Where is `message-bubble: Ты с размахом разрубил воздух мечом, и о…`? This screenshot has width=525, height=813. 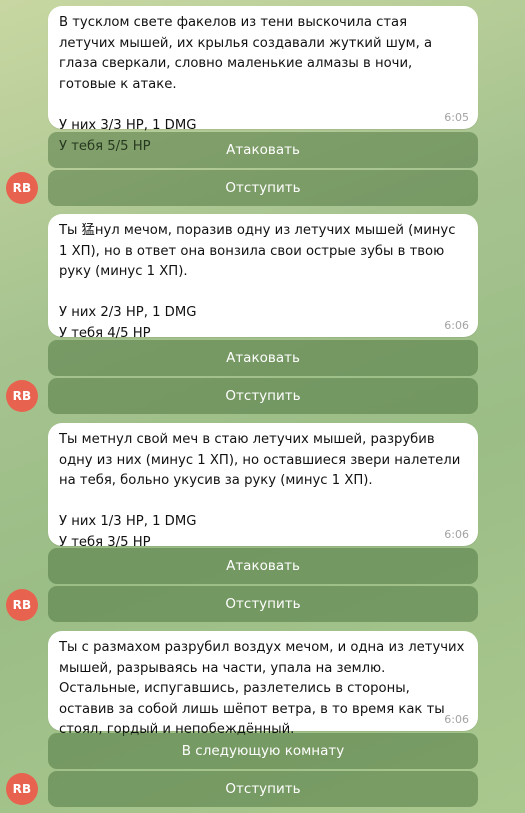
message-bubble: Ты с размахом разрубил воздух мечом, и о… is located at coordinates (263, 684).